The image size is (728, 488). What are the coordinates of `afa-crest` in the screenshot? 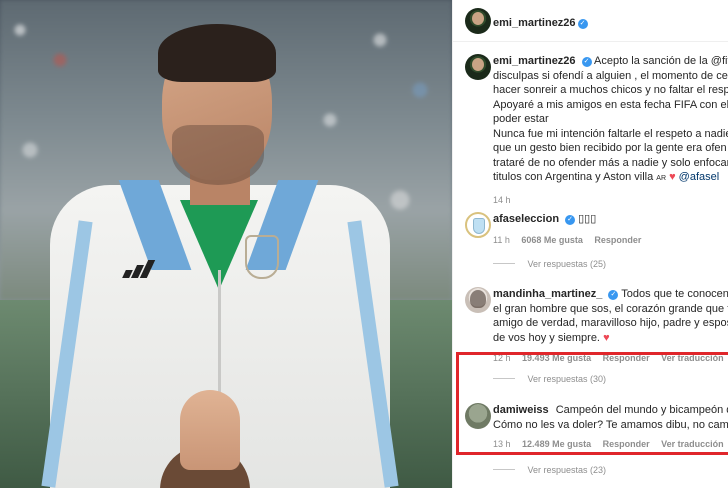 It's located at (262, 257).